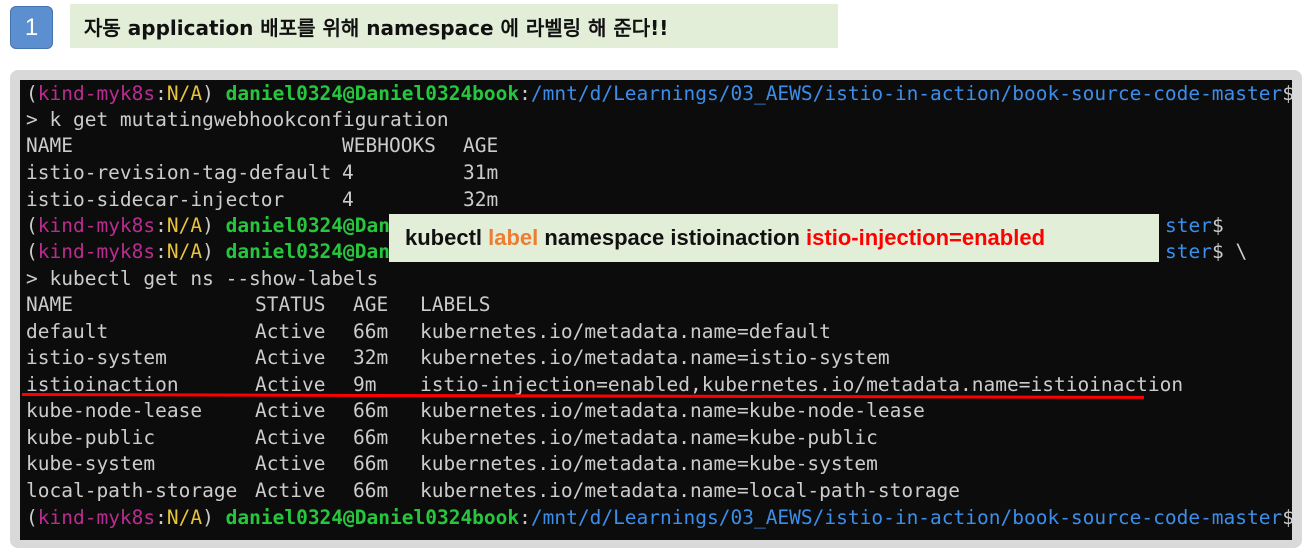 This screenshot has height=554, width=1307. Describe the element at coordinates (31, 27) in the screenshot. I see `step-number-badge: 1` at that location.